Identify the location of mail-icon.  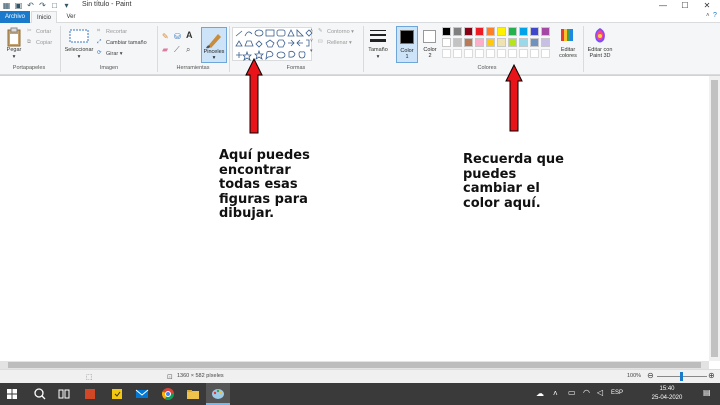
(142, 394).